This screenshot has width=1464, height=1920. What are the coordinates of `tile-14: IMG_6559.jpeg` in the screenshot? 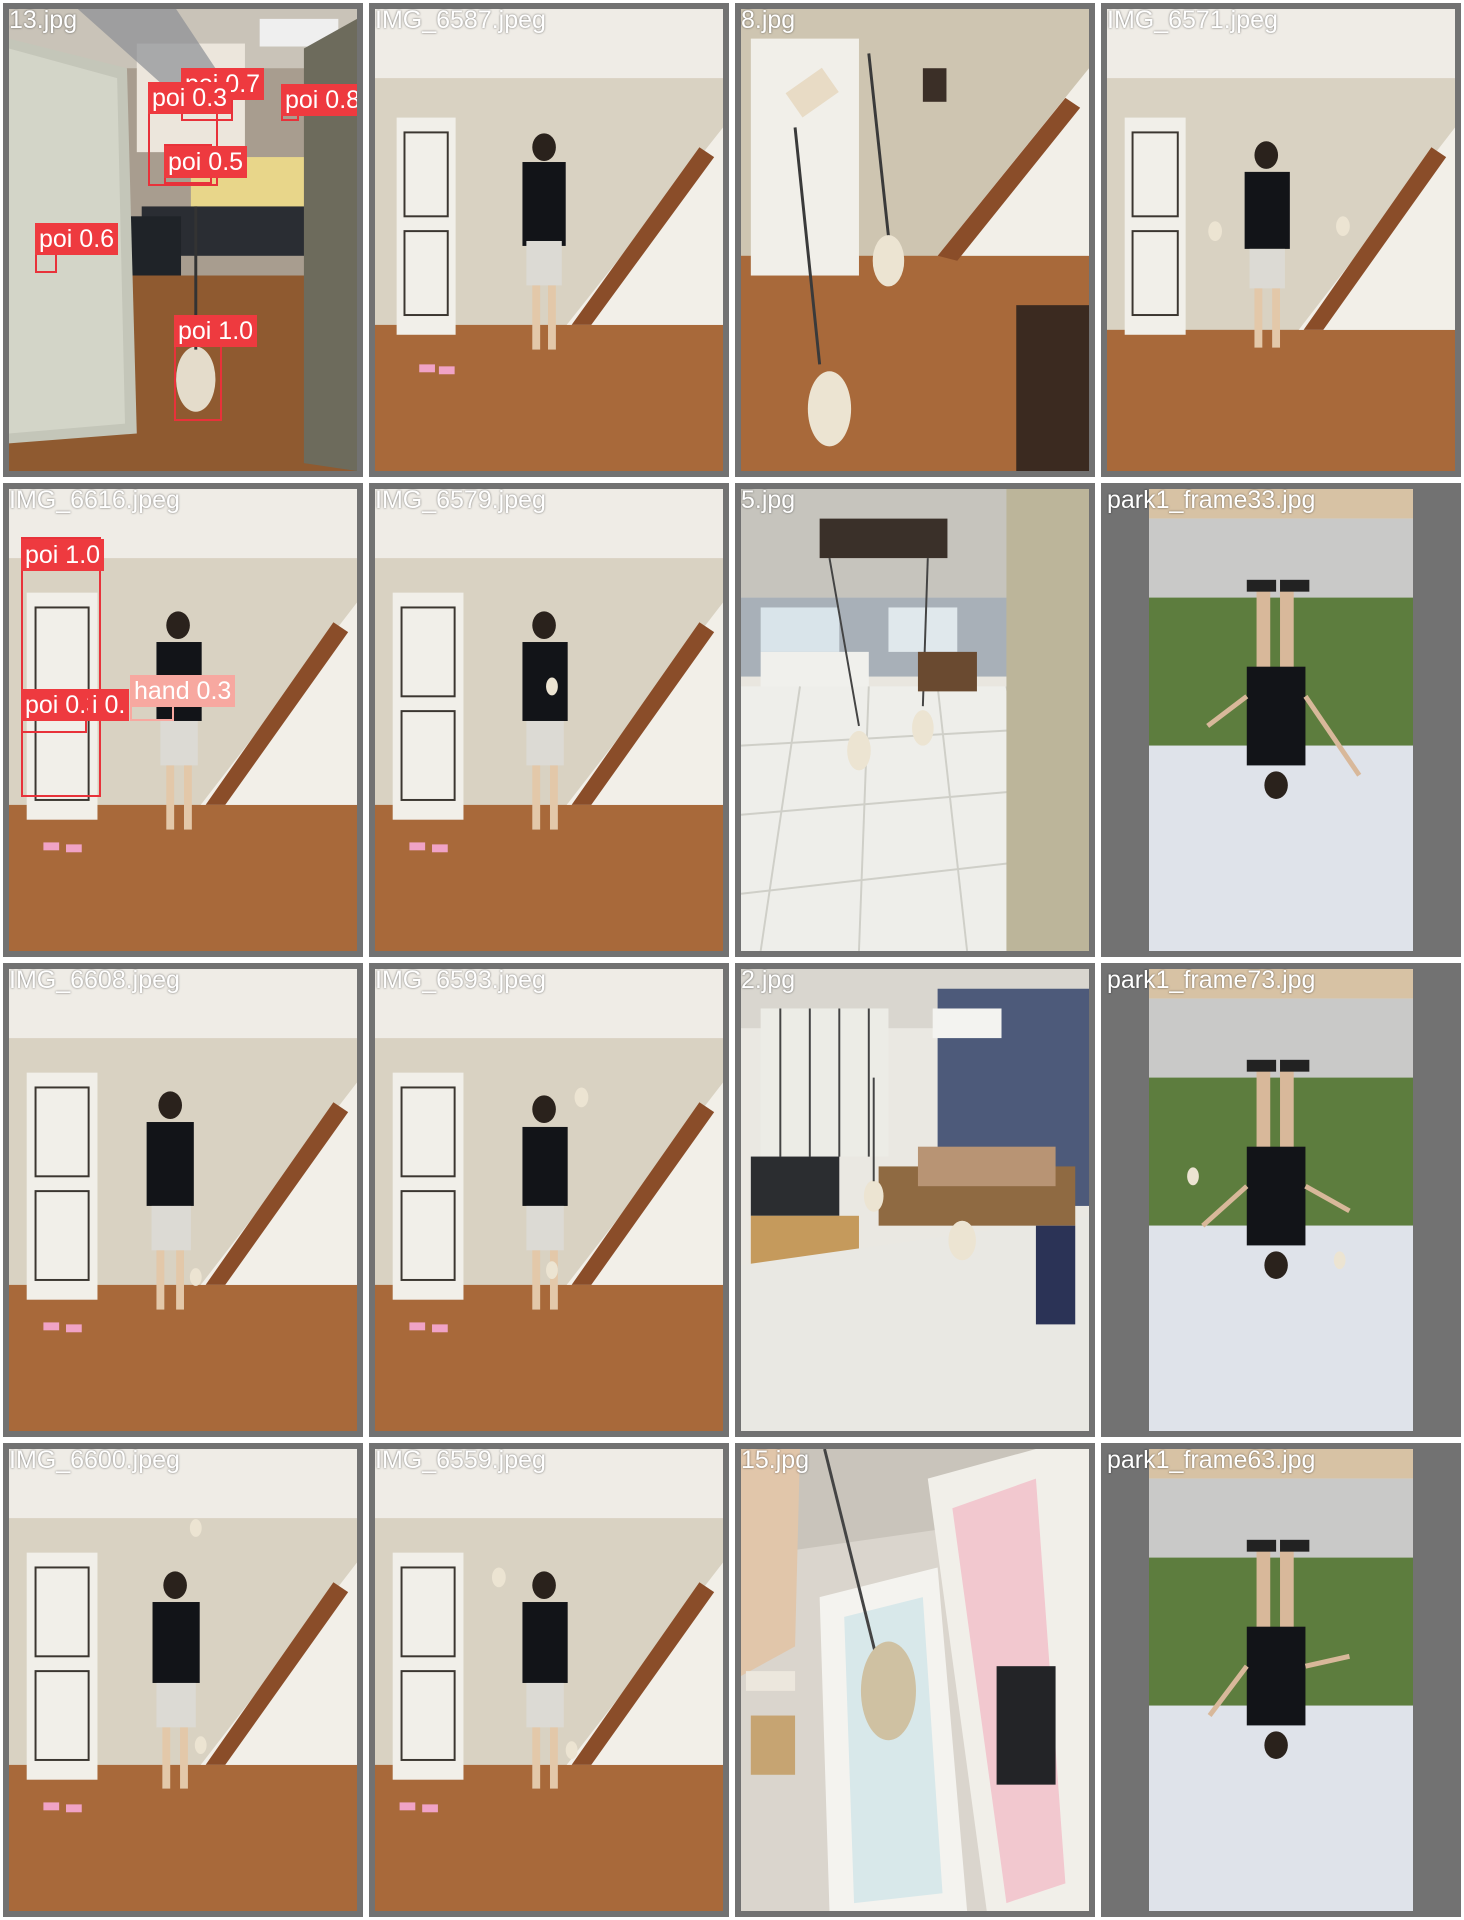 It's located at (549, 1680).